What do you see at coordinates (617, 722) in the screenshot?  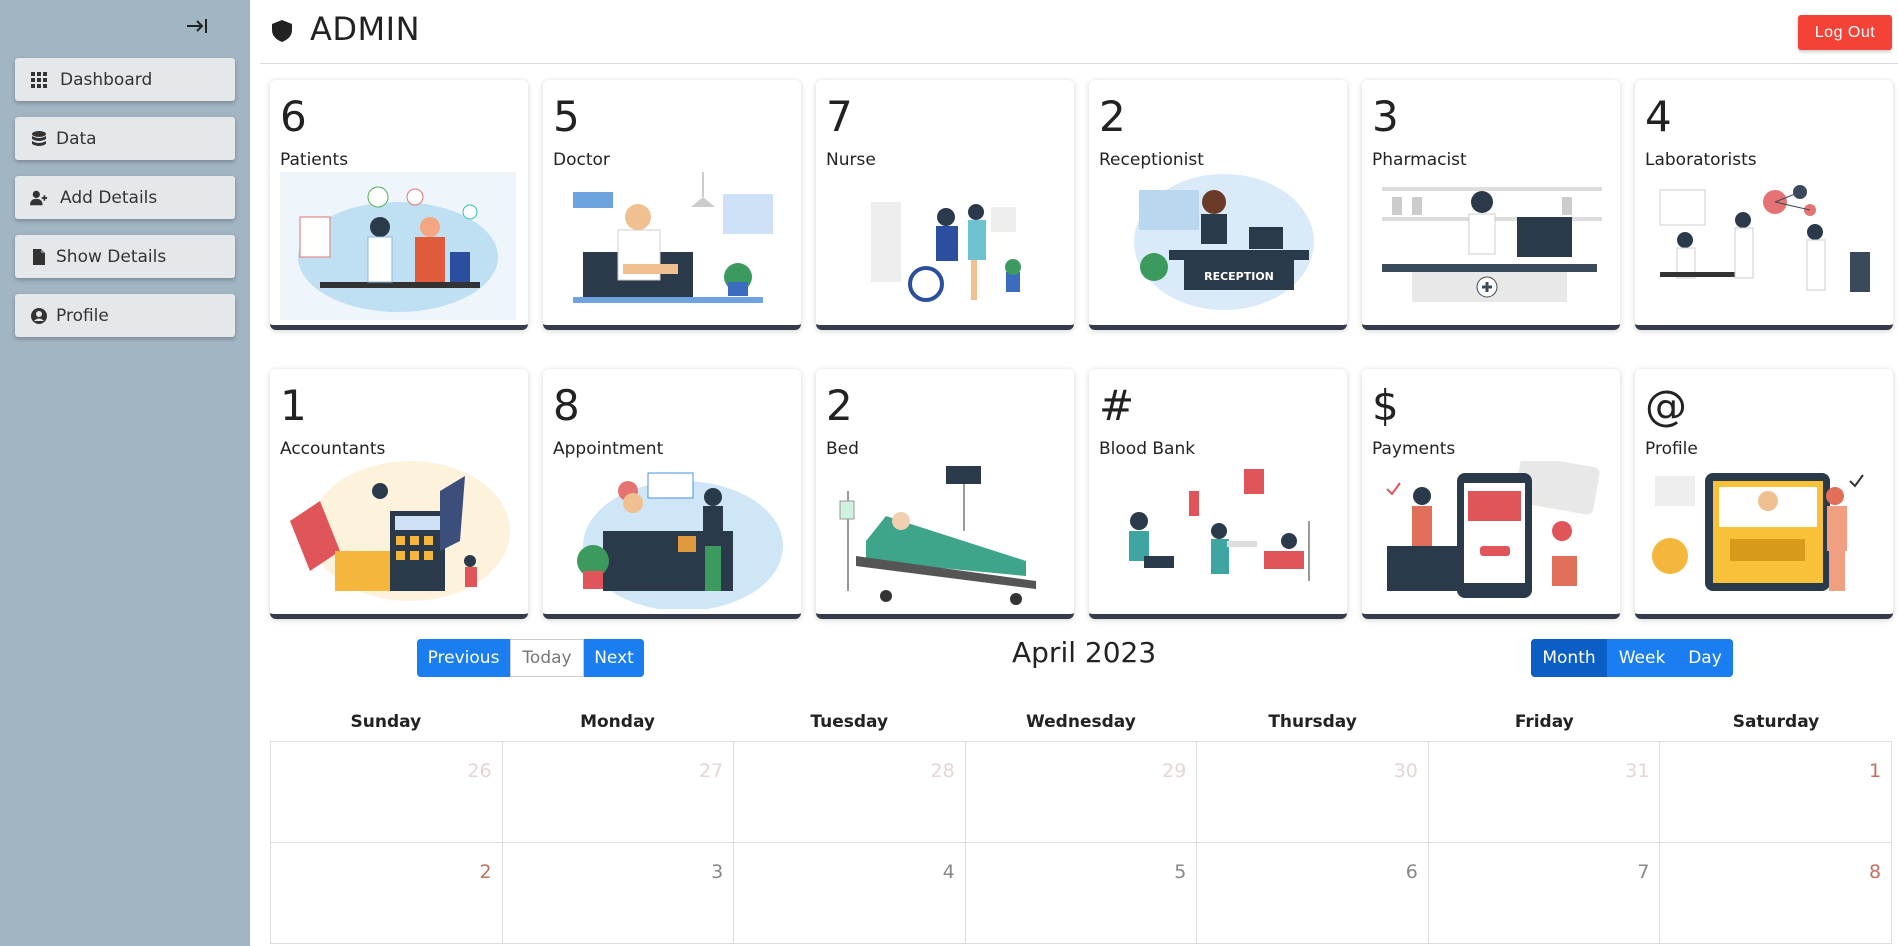 I see `weekday-label: Monday` at bounding box center [617, 722].